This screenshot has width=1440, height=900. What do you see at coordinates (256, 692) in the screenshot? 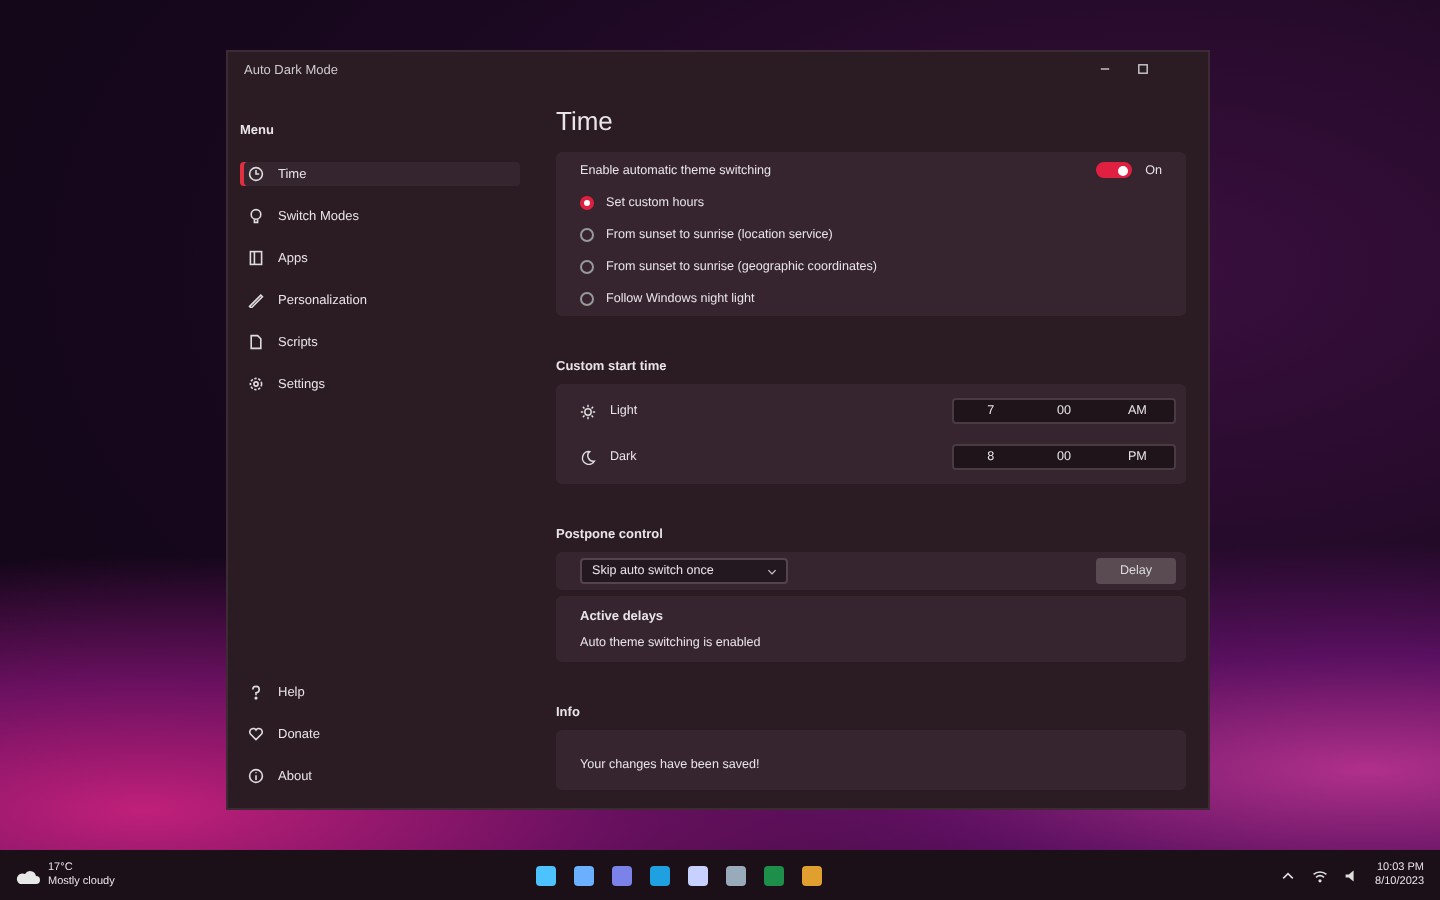
I see `help-icon` at bounding box center [256, 692].